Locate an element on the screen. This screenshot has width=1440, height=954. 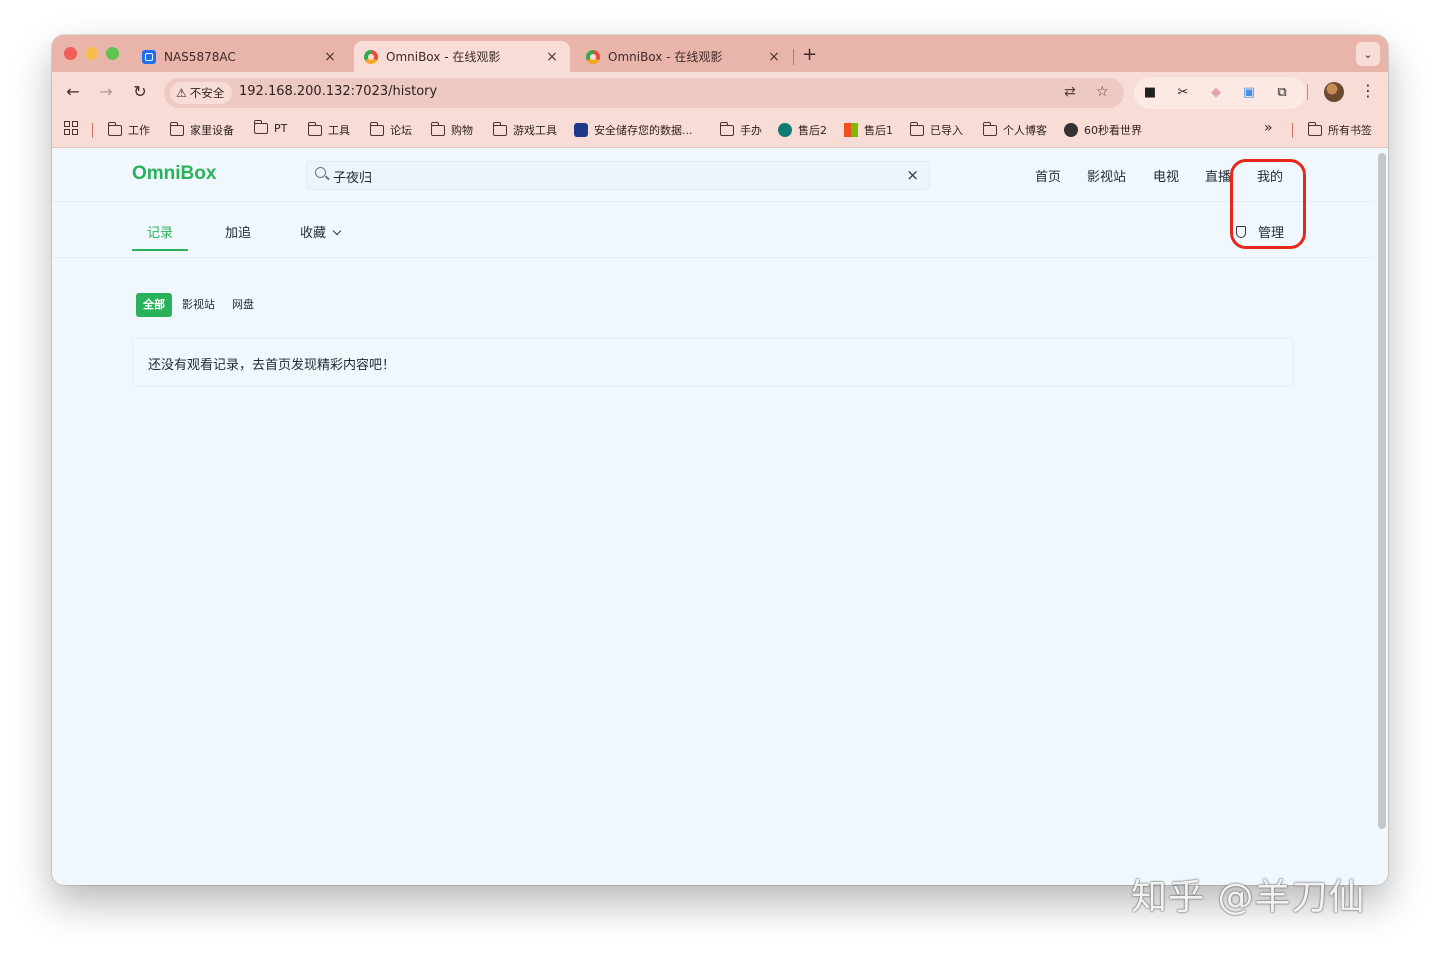
extension-pink-icon: ◆ is located at coordinates (1216, 93).